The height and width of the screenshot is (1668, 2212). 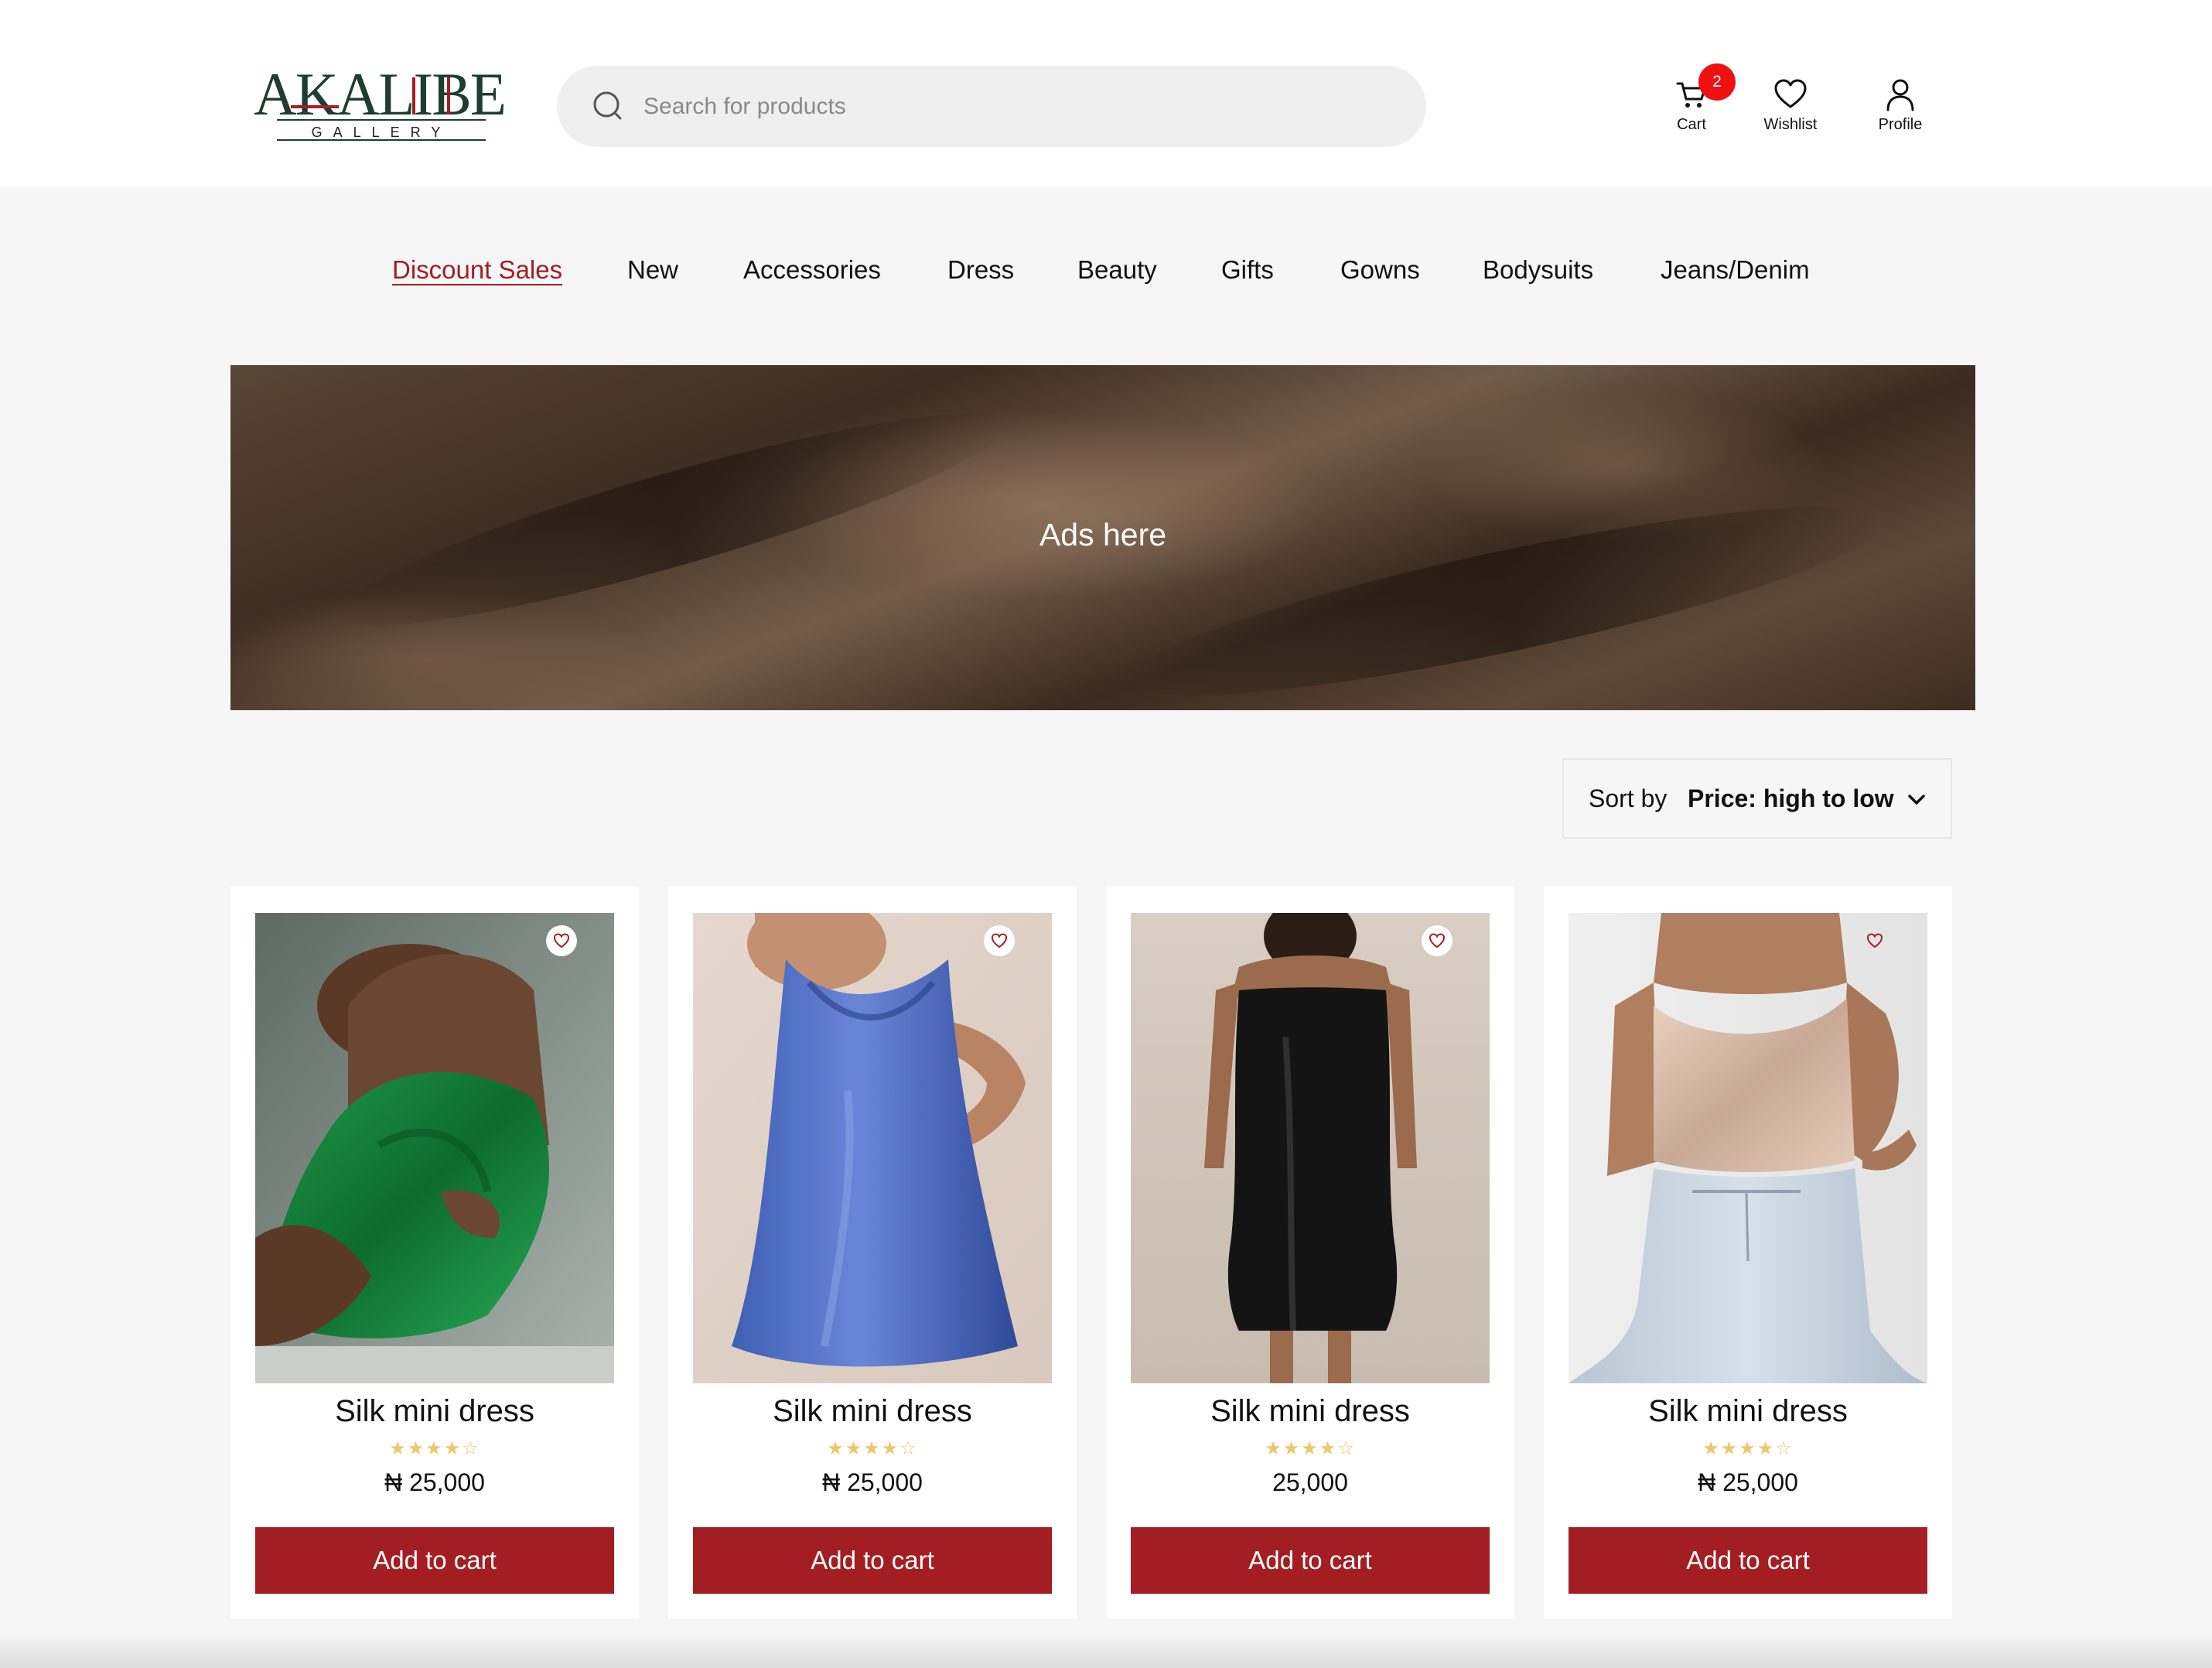 What do you see at coordinates (1790, 124) in the screenshot?
I see `wishlist-label: Wishlist` at bounding box center [1790, 124].